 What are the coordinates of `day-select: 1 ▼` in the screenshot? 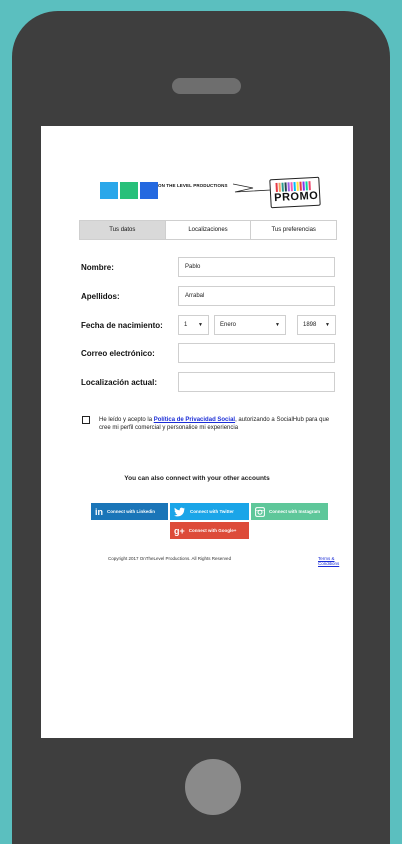 It's located at (193, 325).